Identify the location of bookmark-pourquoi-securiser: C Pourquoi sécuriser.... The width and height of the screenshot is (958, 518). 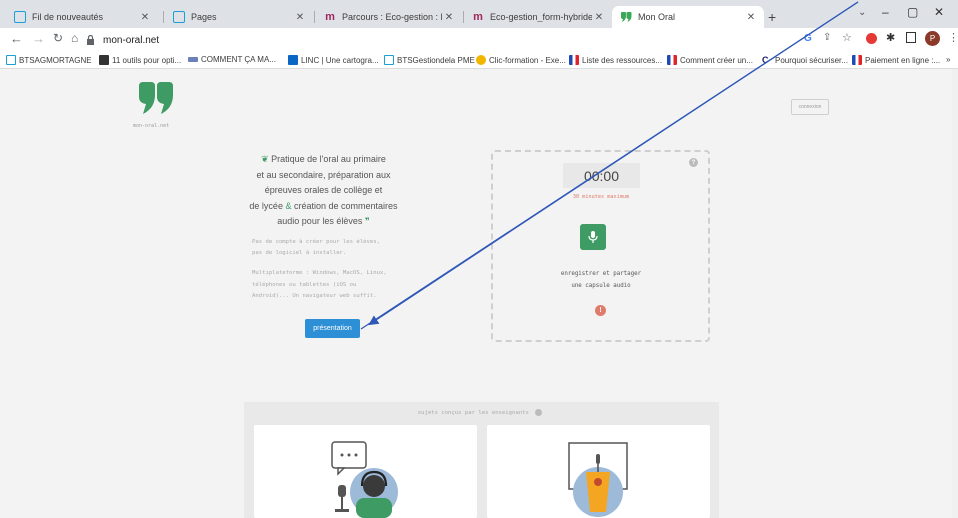
(805, 60).